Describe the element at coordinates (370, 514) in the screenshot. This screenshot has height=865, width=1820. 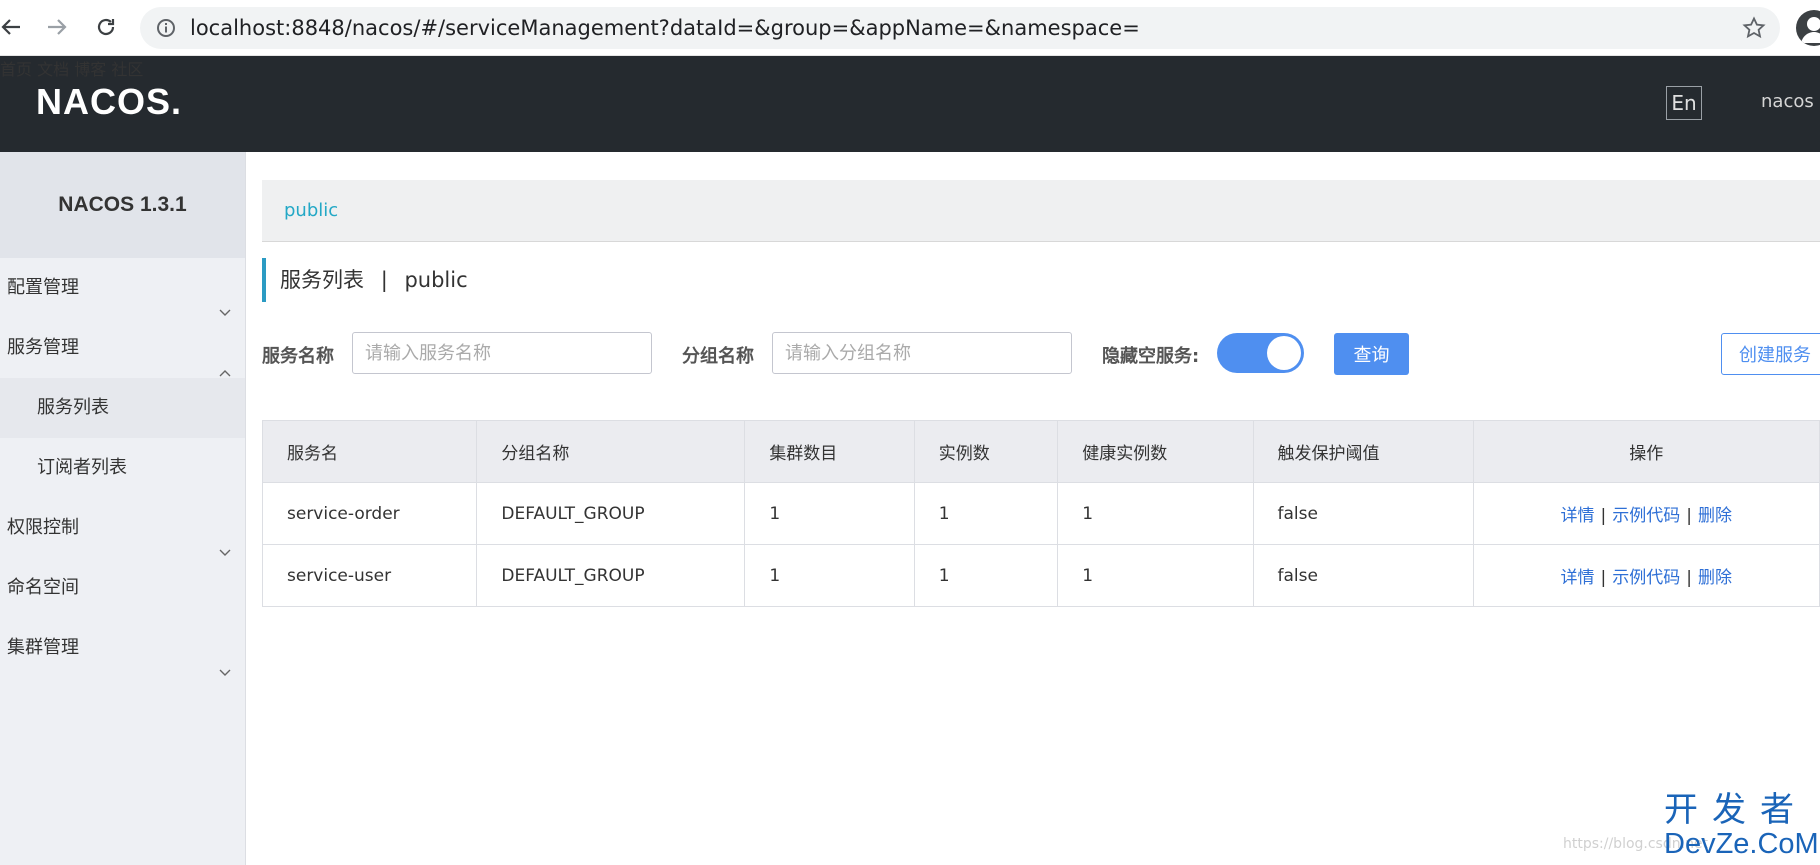
I see `cell-service-name: service-order` at that location.